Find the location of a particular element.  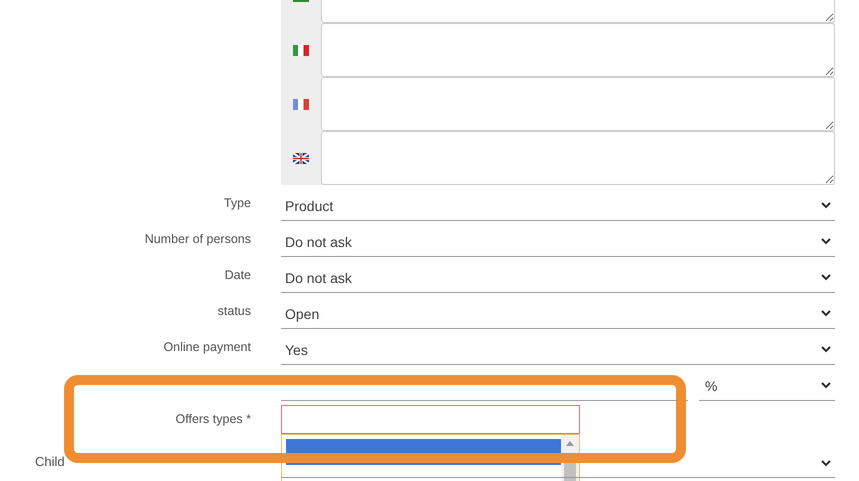

field-label: Child is located at coordinates (50, 461).